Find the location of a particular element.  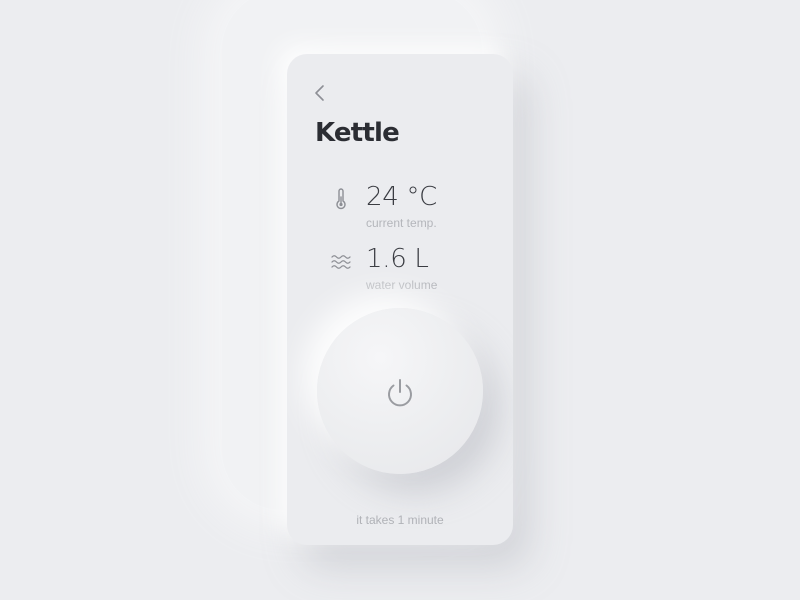

volume-value: 1.6 L is located at coordinates (397, 259).